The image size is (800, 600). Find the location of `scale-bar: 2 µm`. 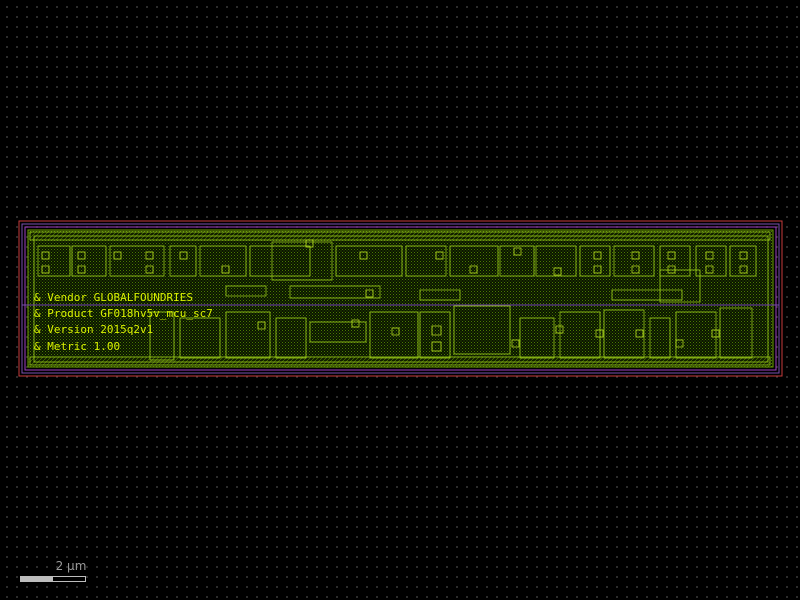

scale-bar: 2 µm is located at coordinates (54, 573).